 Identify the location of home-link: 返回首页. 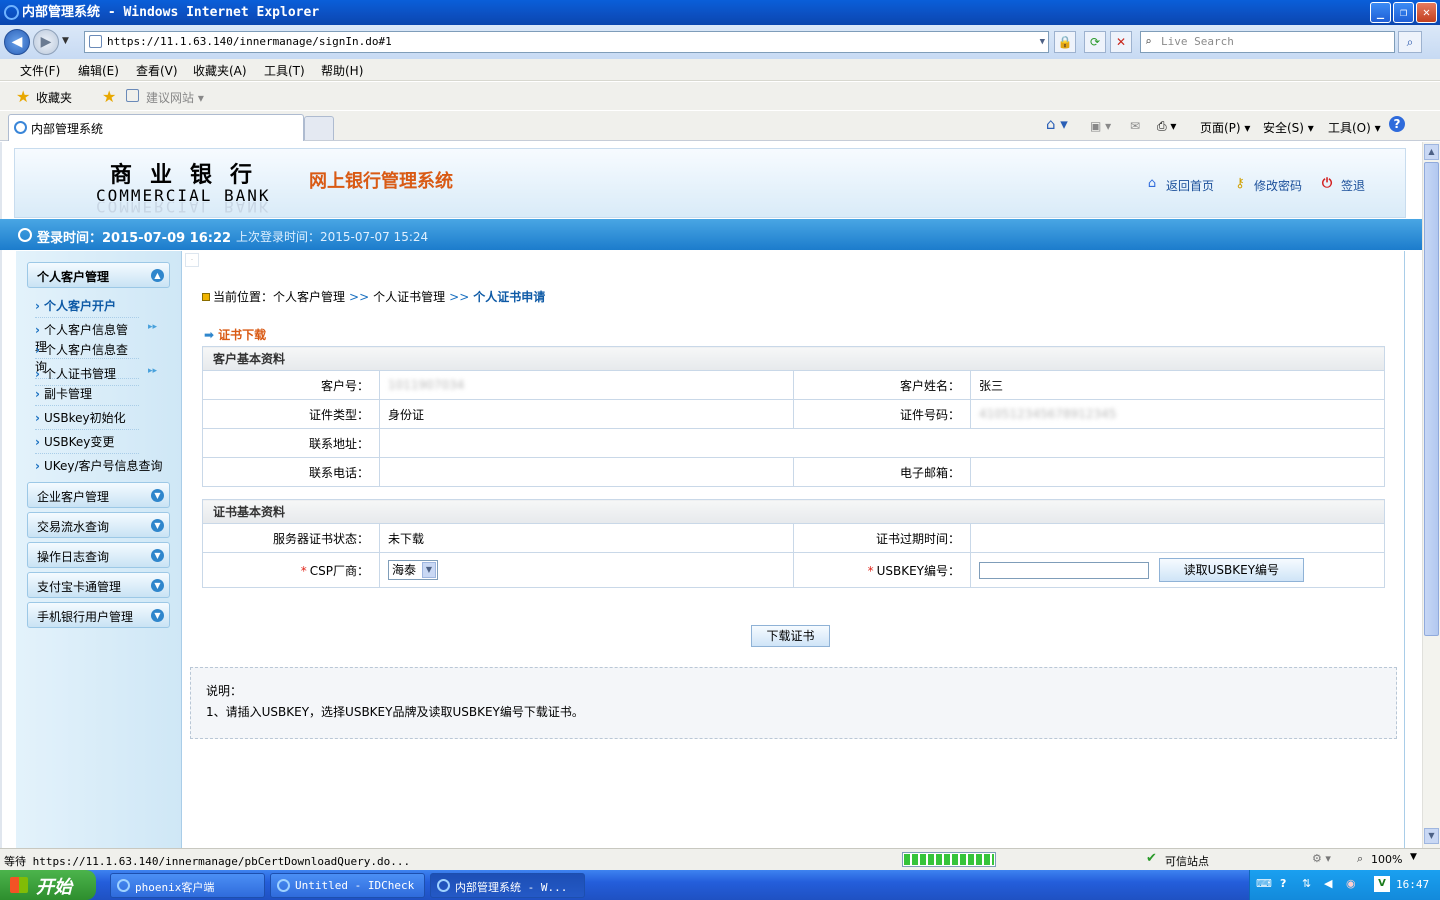
(1190, 185).